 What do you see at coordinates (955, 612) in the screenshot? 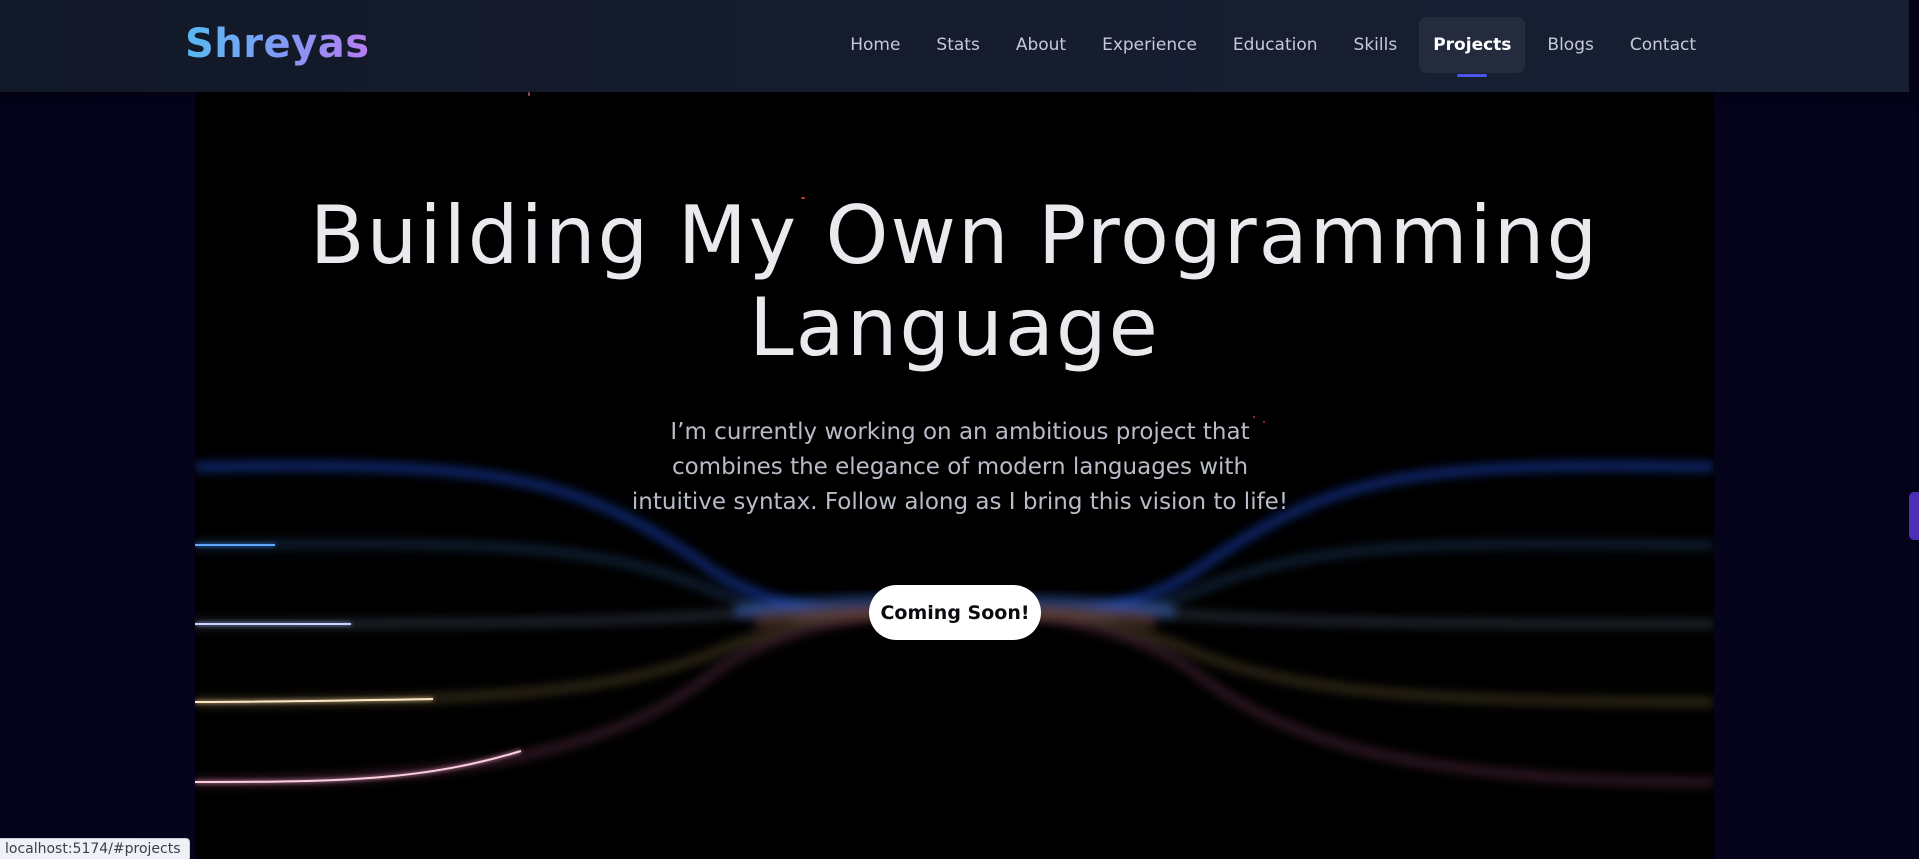
I see `coming-soon-button: Coming Soon!` at bounding box center [955, 612].